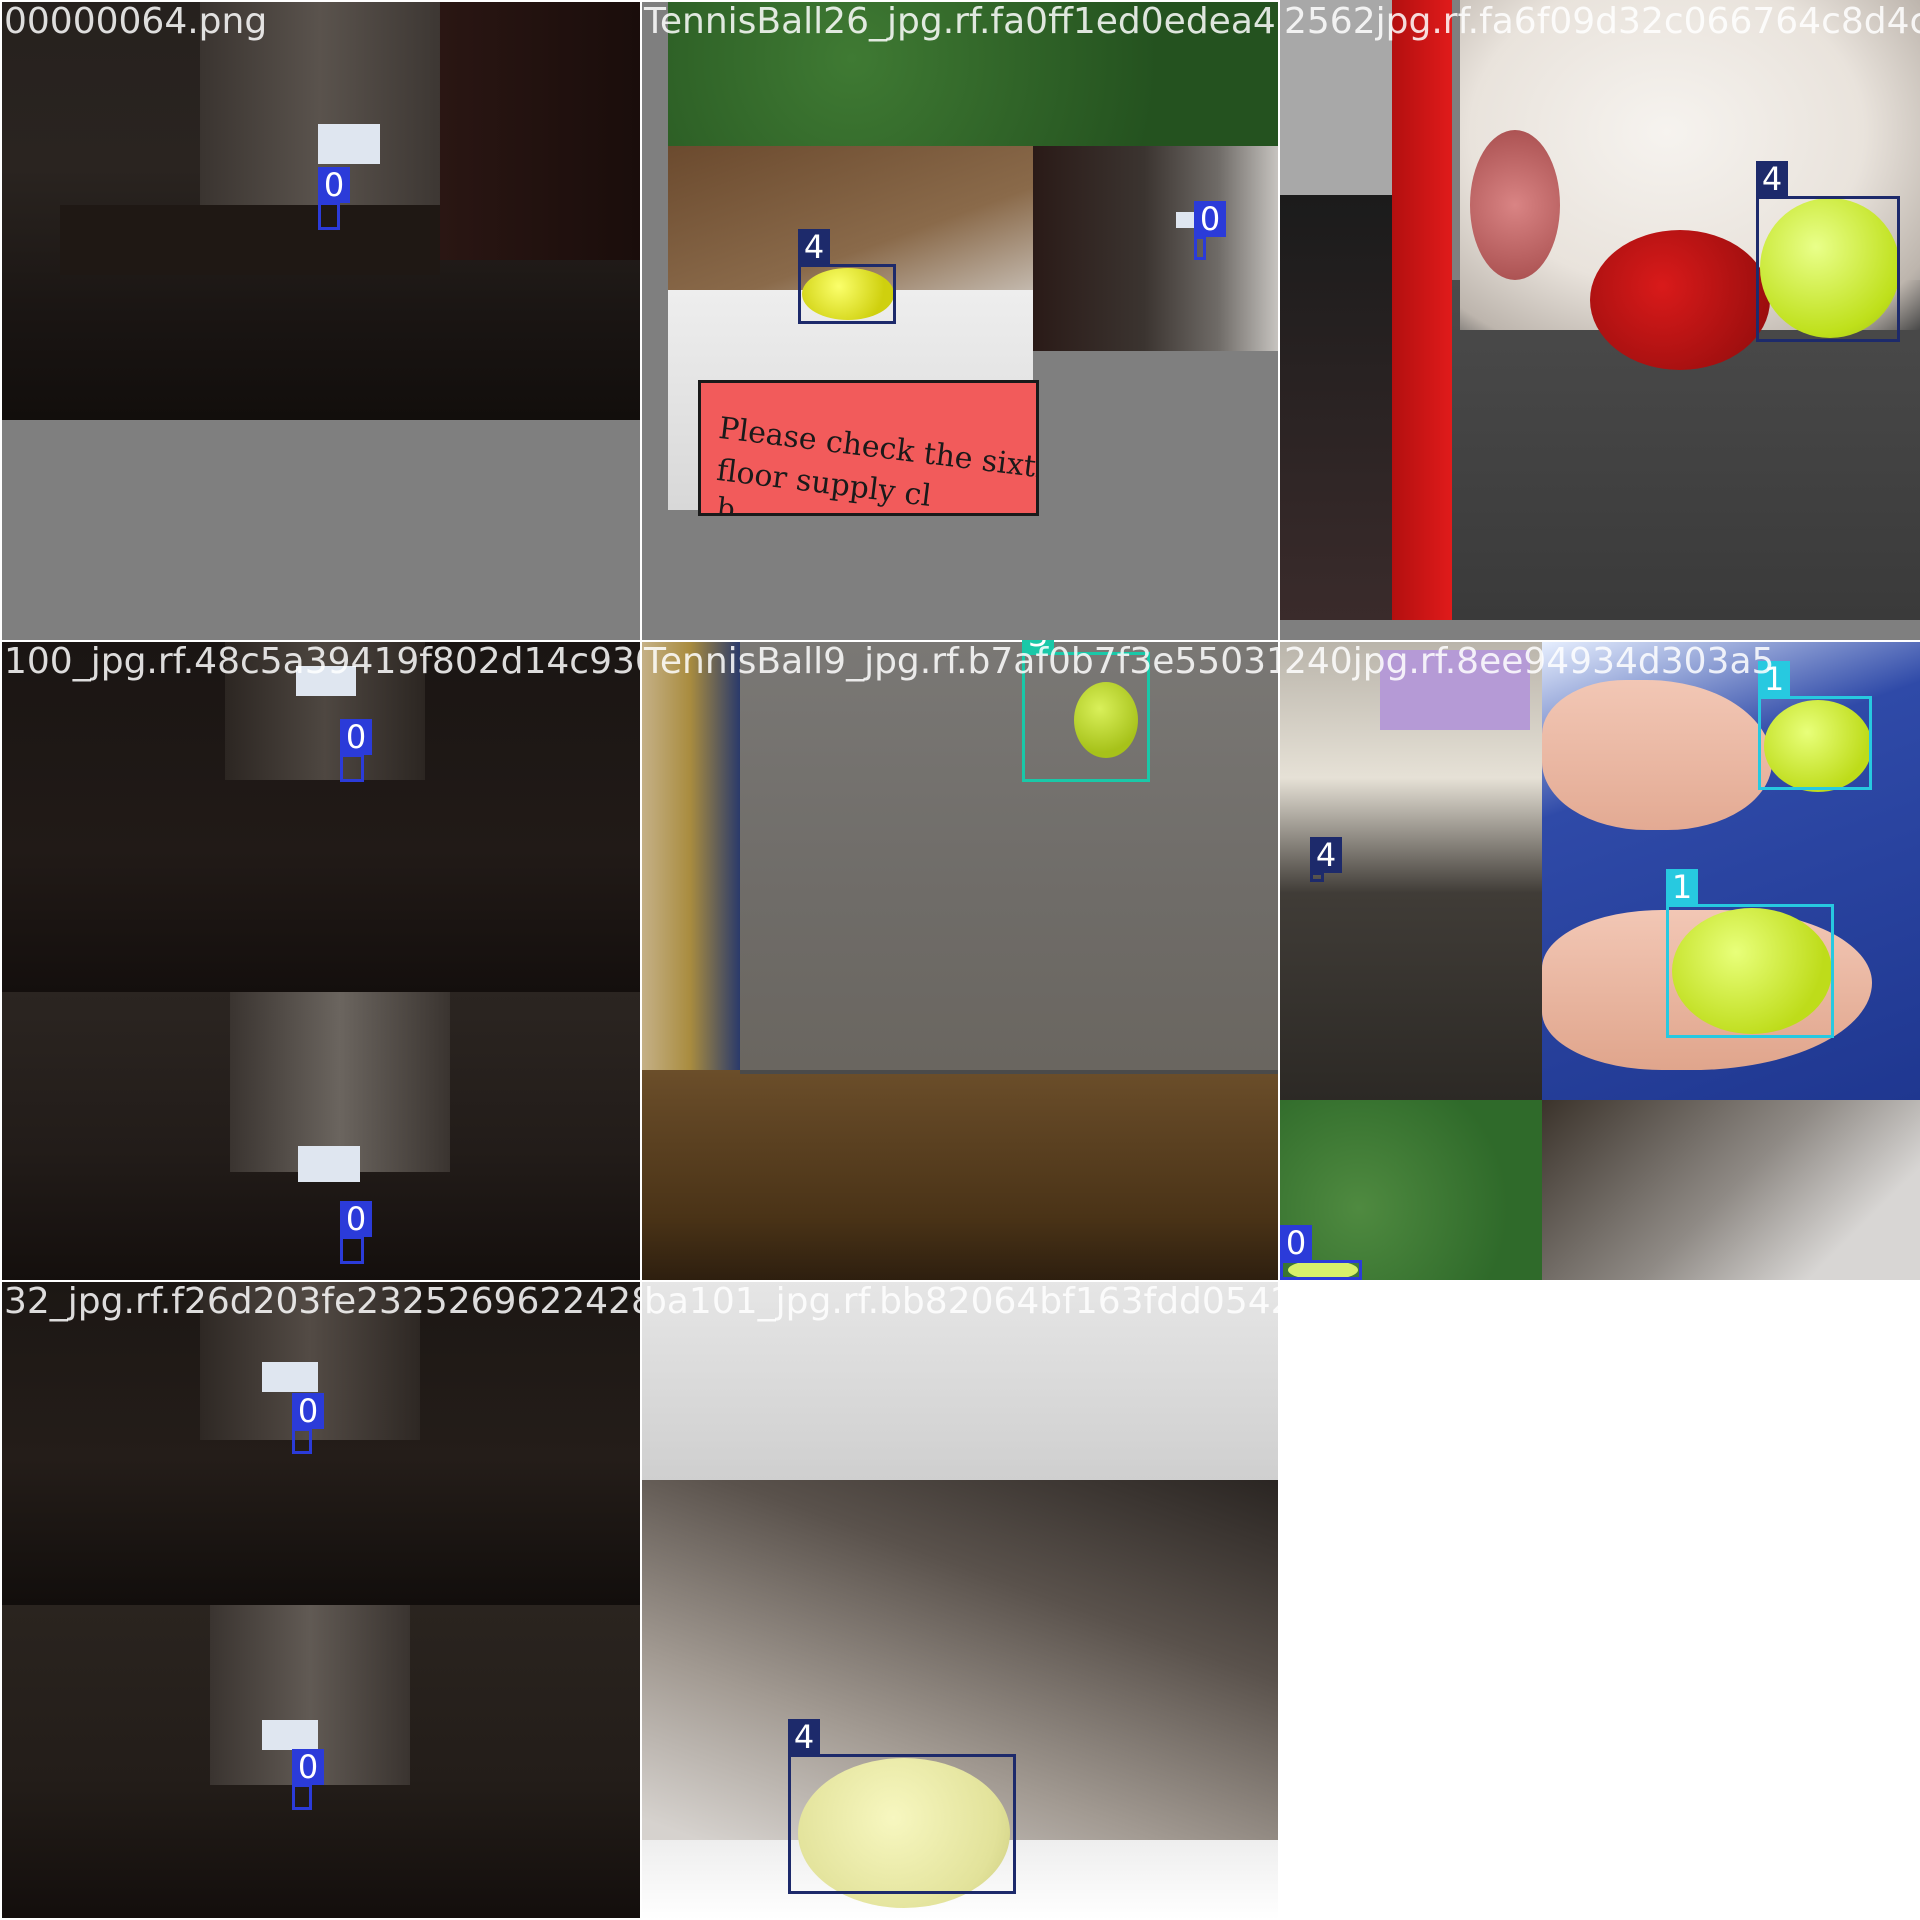 The height and width of the screenshot is (1920, 1920). What do you see at coordinates (1336, 407) in the screenshot?
I see `photo-left-strip-dark` at bounding box center [1336, 407].